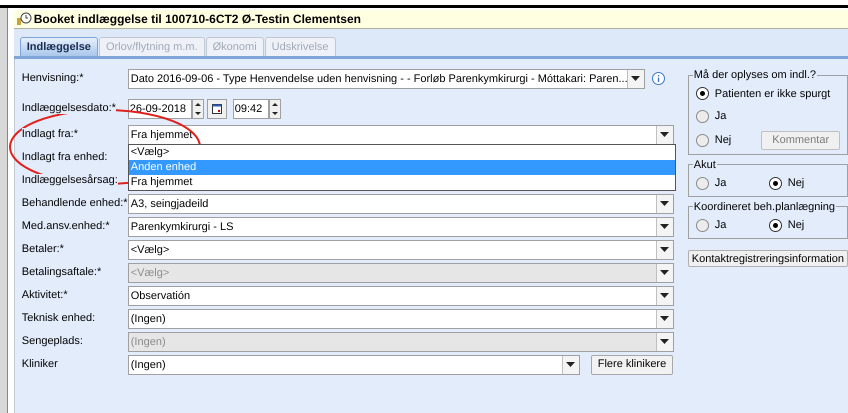 Image resolution: width=848 pixels, height=413 pixels. Describe the element at coordinates (75, 203) in the screenshot. I see `field-label: Behandlende enhed:*` at that location.